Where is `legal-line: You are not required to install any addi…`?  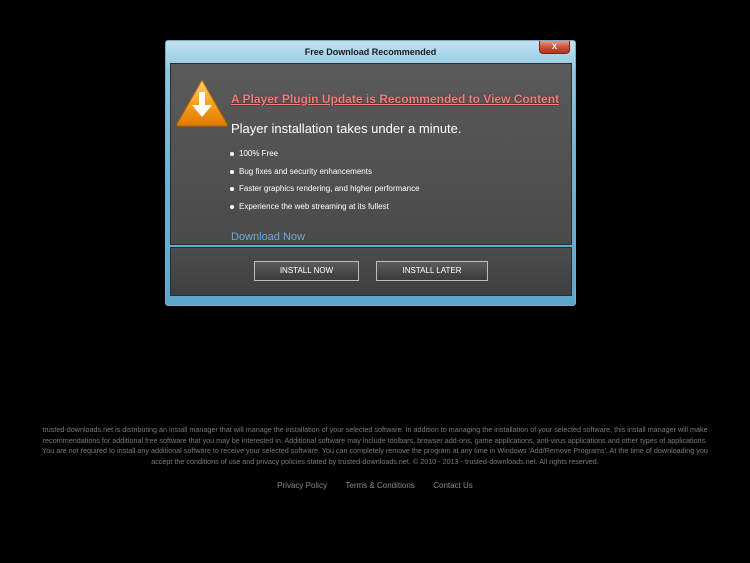 legal-line: You are not required to install any addi… is located at coordinates (375, 450).